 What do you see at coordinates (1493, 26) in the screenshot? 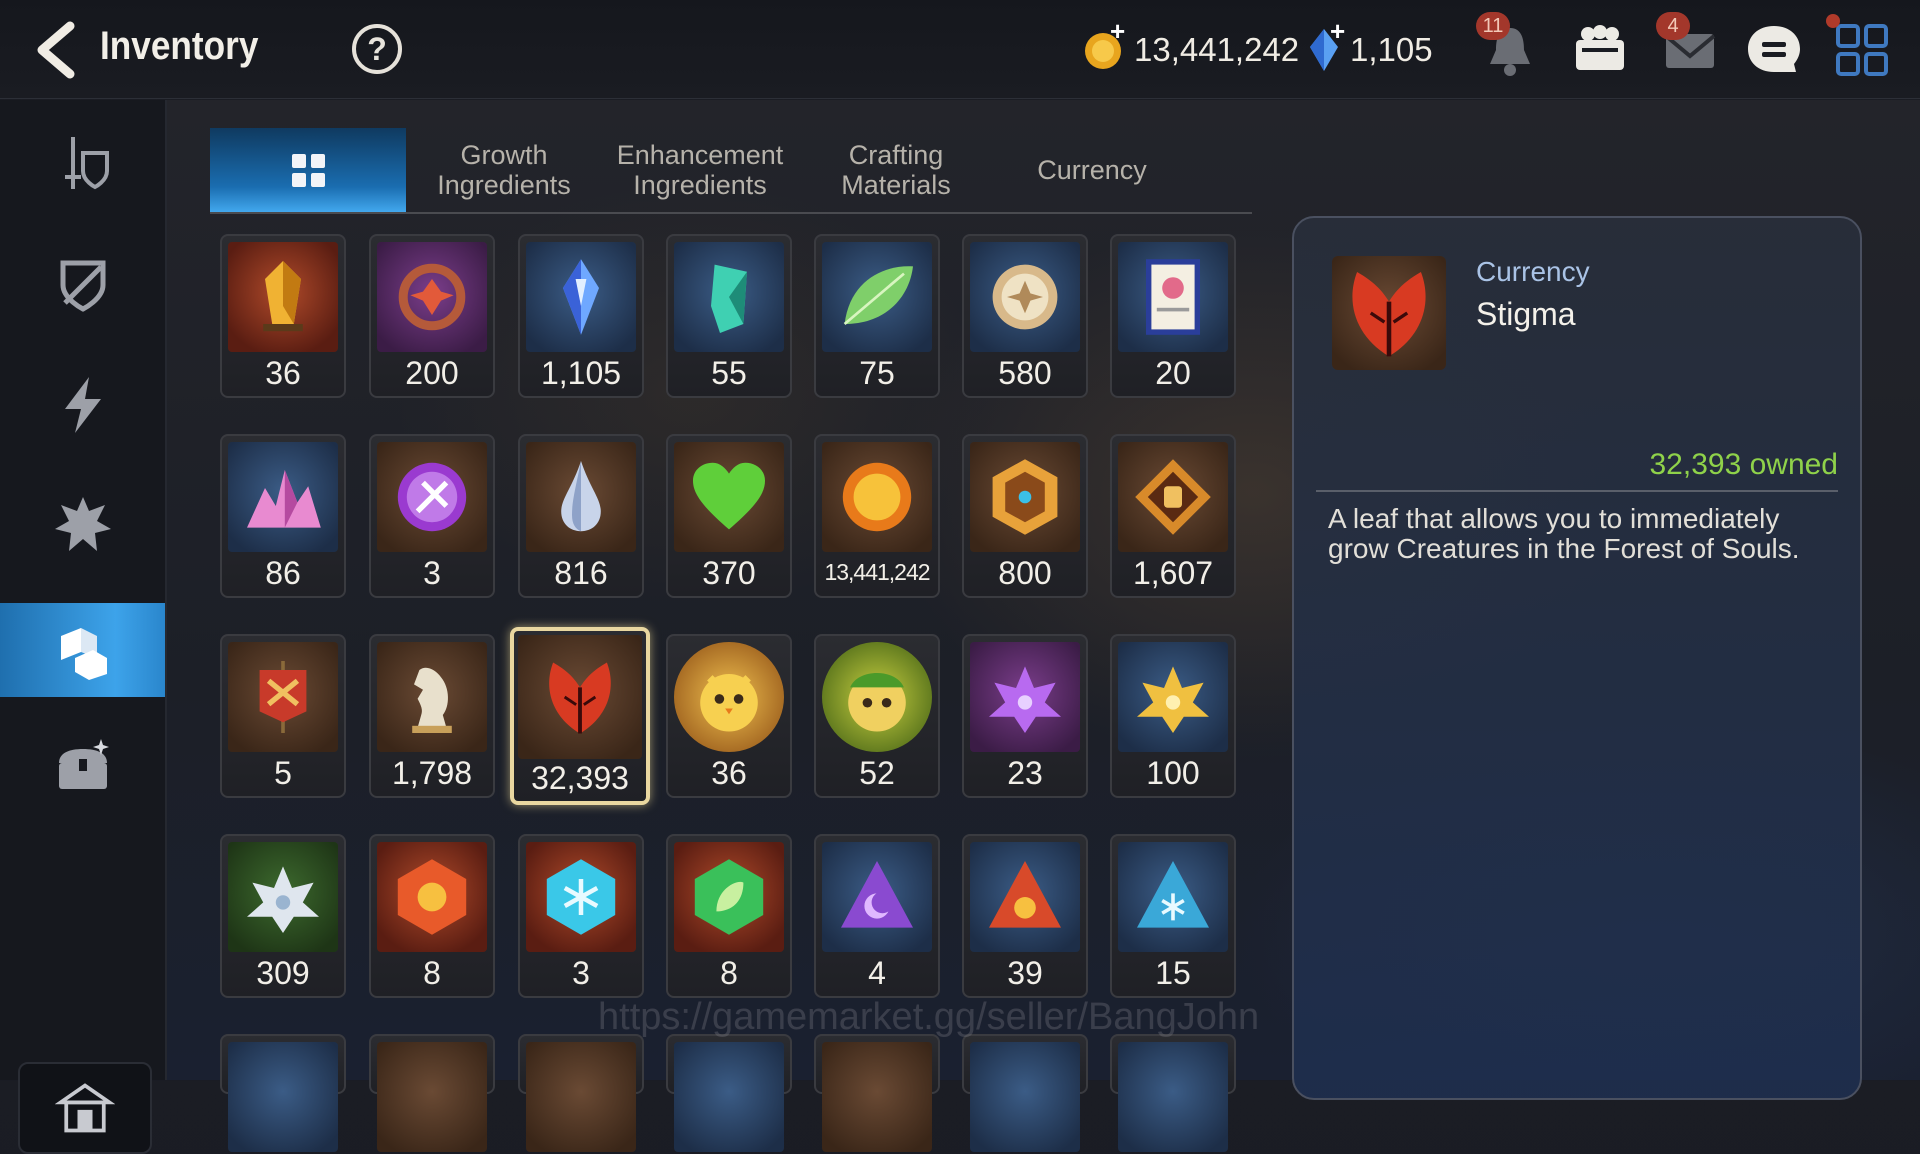
I see `notification-badge: 11` at bounding box center [1493, 26].